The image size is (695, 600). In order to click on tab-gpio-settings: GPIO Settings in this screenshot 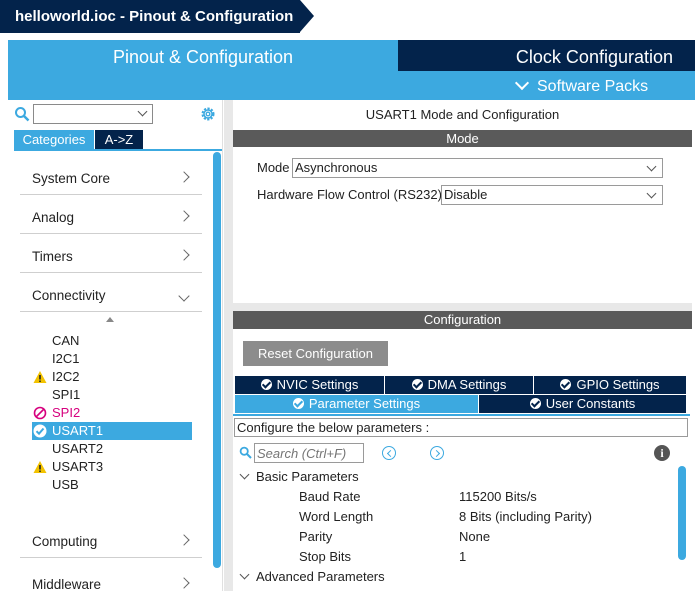, I will do `click(610, 385)`.